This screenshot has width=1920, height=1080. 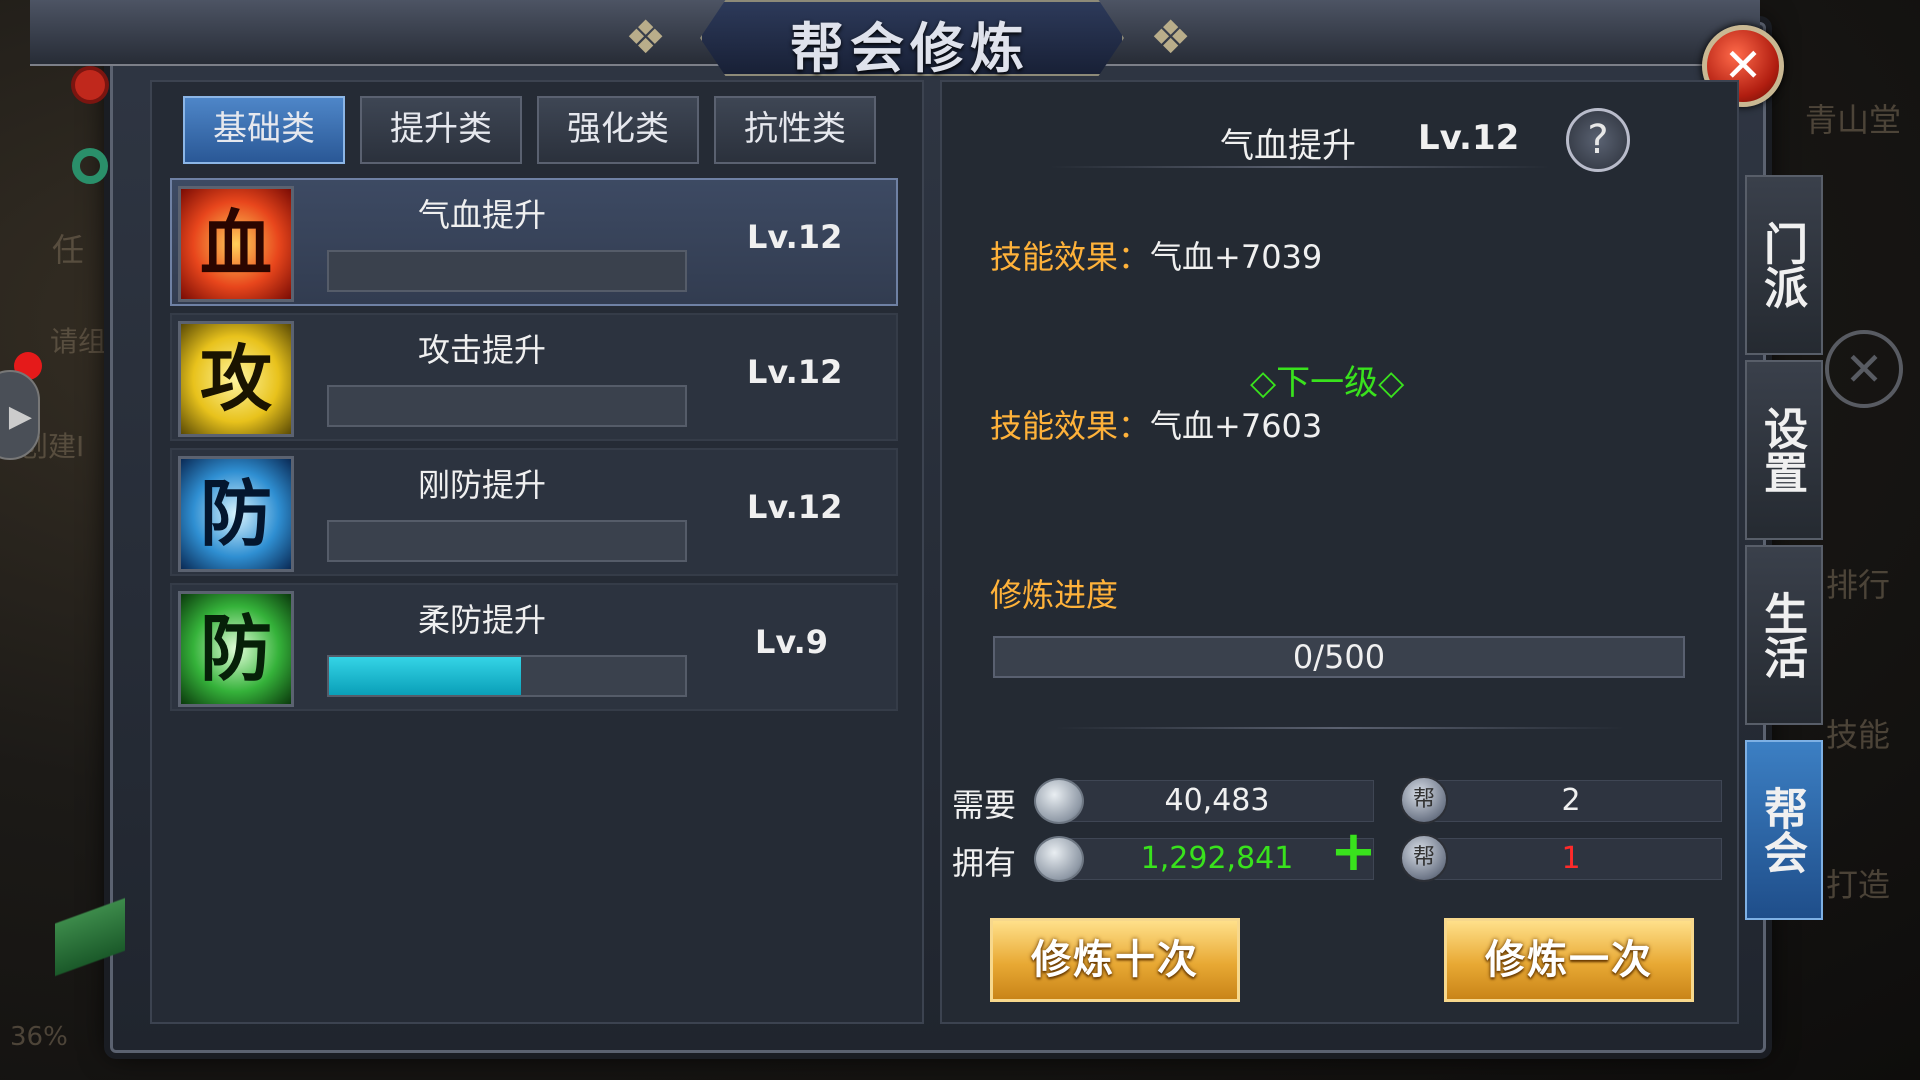 What do you see at coordinates (1070, 257) in the screenshot?
I see `effect-label: 技能效果：` at bounding box center [1070, 257].